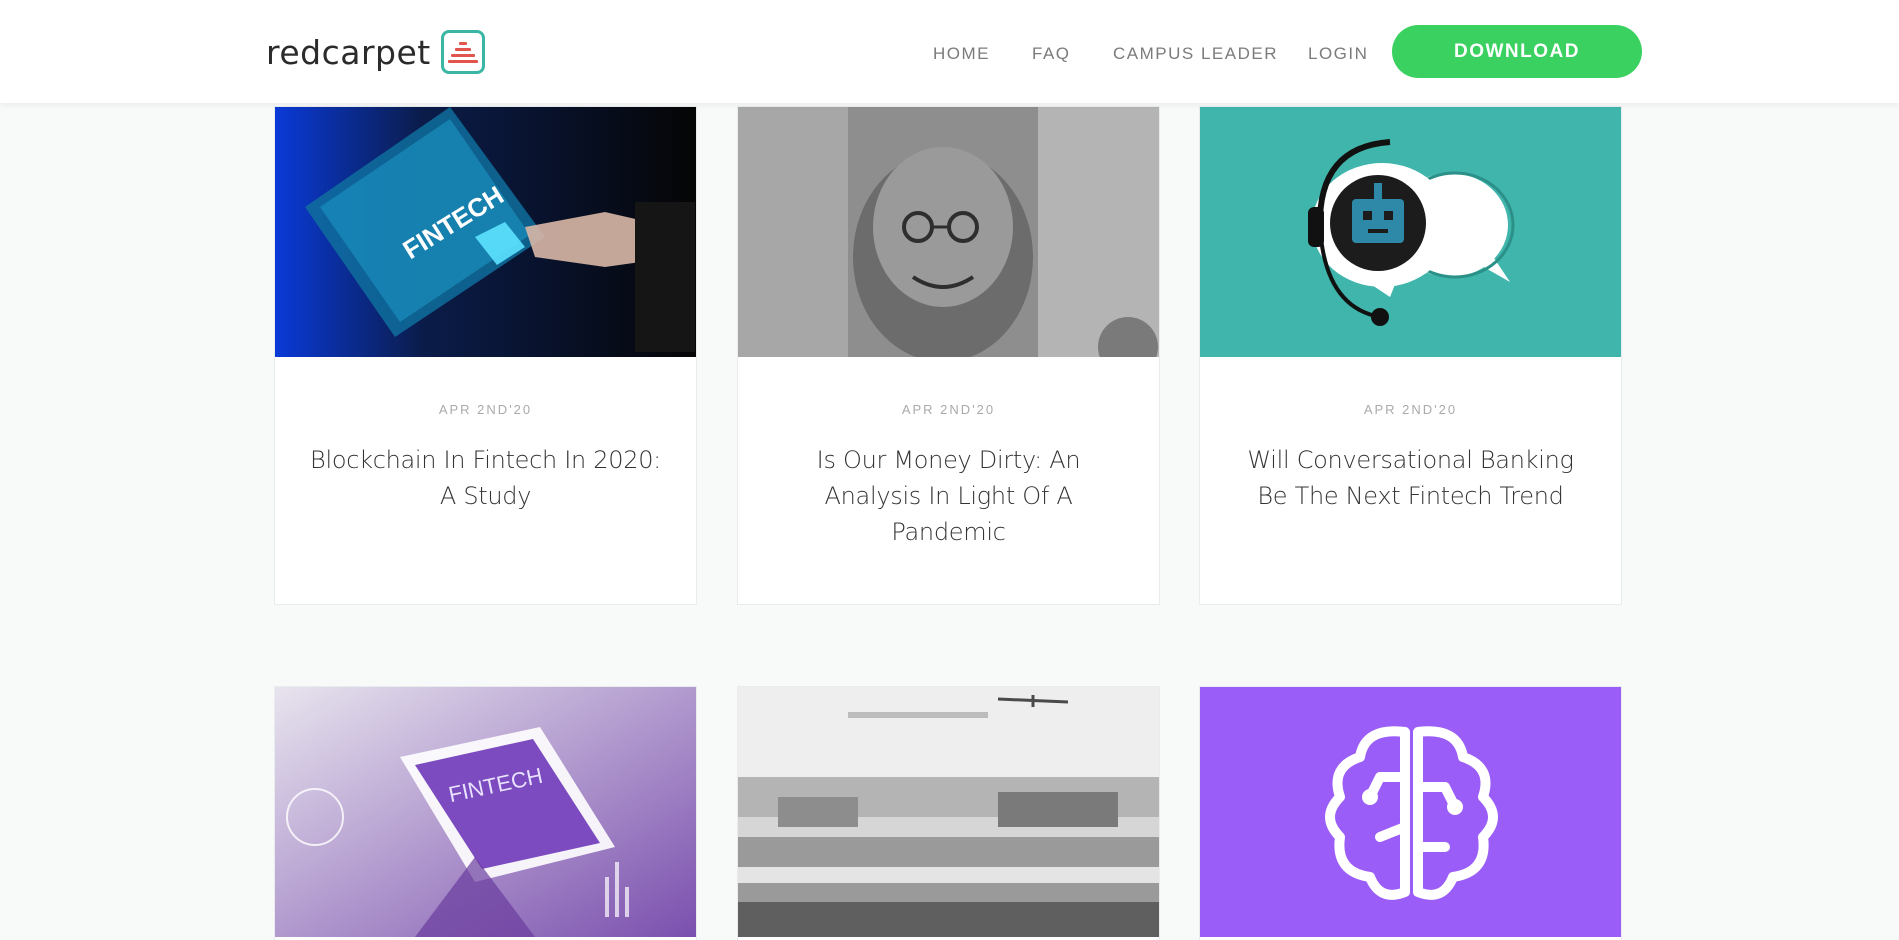  Describe the element at coordinates (1051, 54) in the screenshot. I see `nav-faq: FAQ` at that location.